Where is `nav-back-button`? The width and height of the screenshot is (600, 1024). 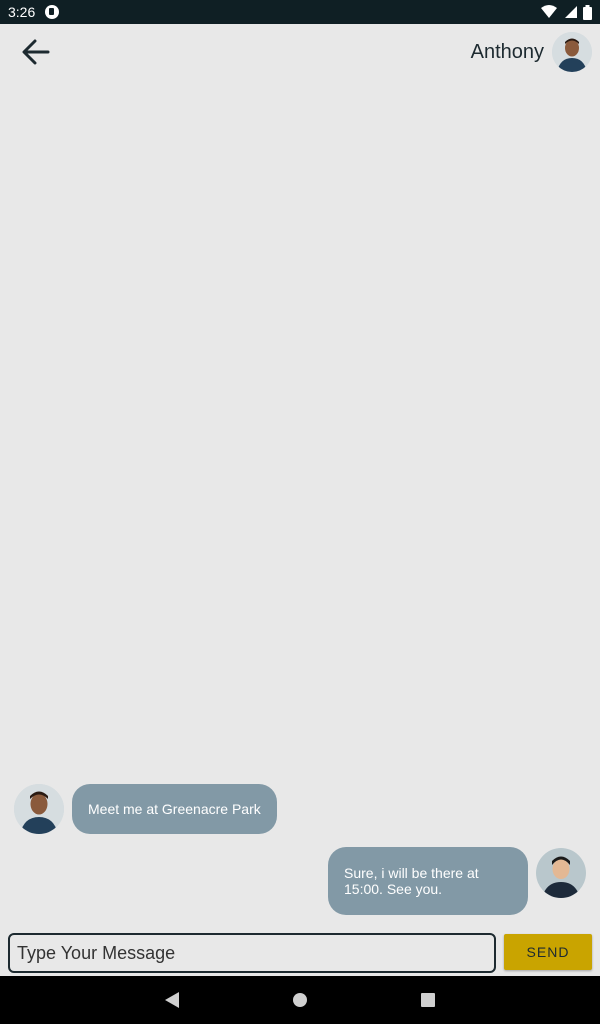
nav-back-button is located at coordinates (172, 1000).